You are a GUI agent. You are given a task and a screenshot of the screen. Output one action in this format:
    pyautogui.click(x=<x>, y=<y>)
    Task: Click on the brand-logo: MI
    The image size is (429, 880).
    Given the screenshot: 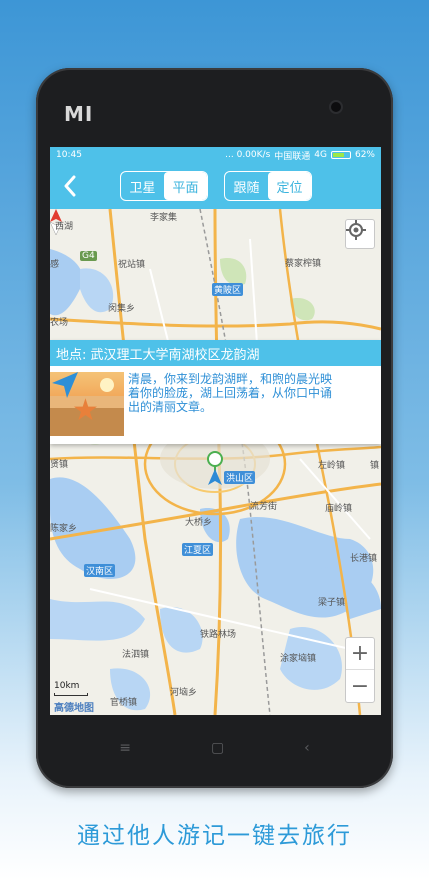 What is the action you would take?
    pyautogui.click(x=79, y=114)
    